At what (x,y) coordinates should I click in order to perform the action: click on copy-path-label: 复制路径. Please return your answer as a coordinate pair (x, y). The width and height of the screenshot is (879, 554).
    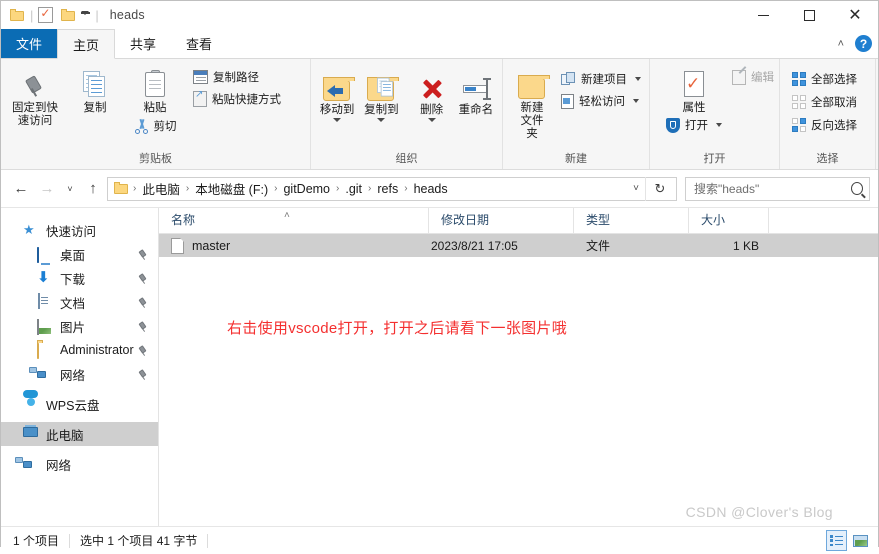
    Looking at the image, I should click on (236, 78).